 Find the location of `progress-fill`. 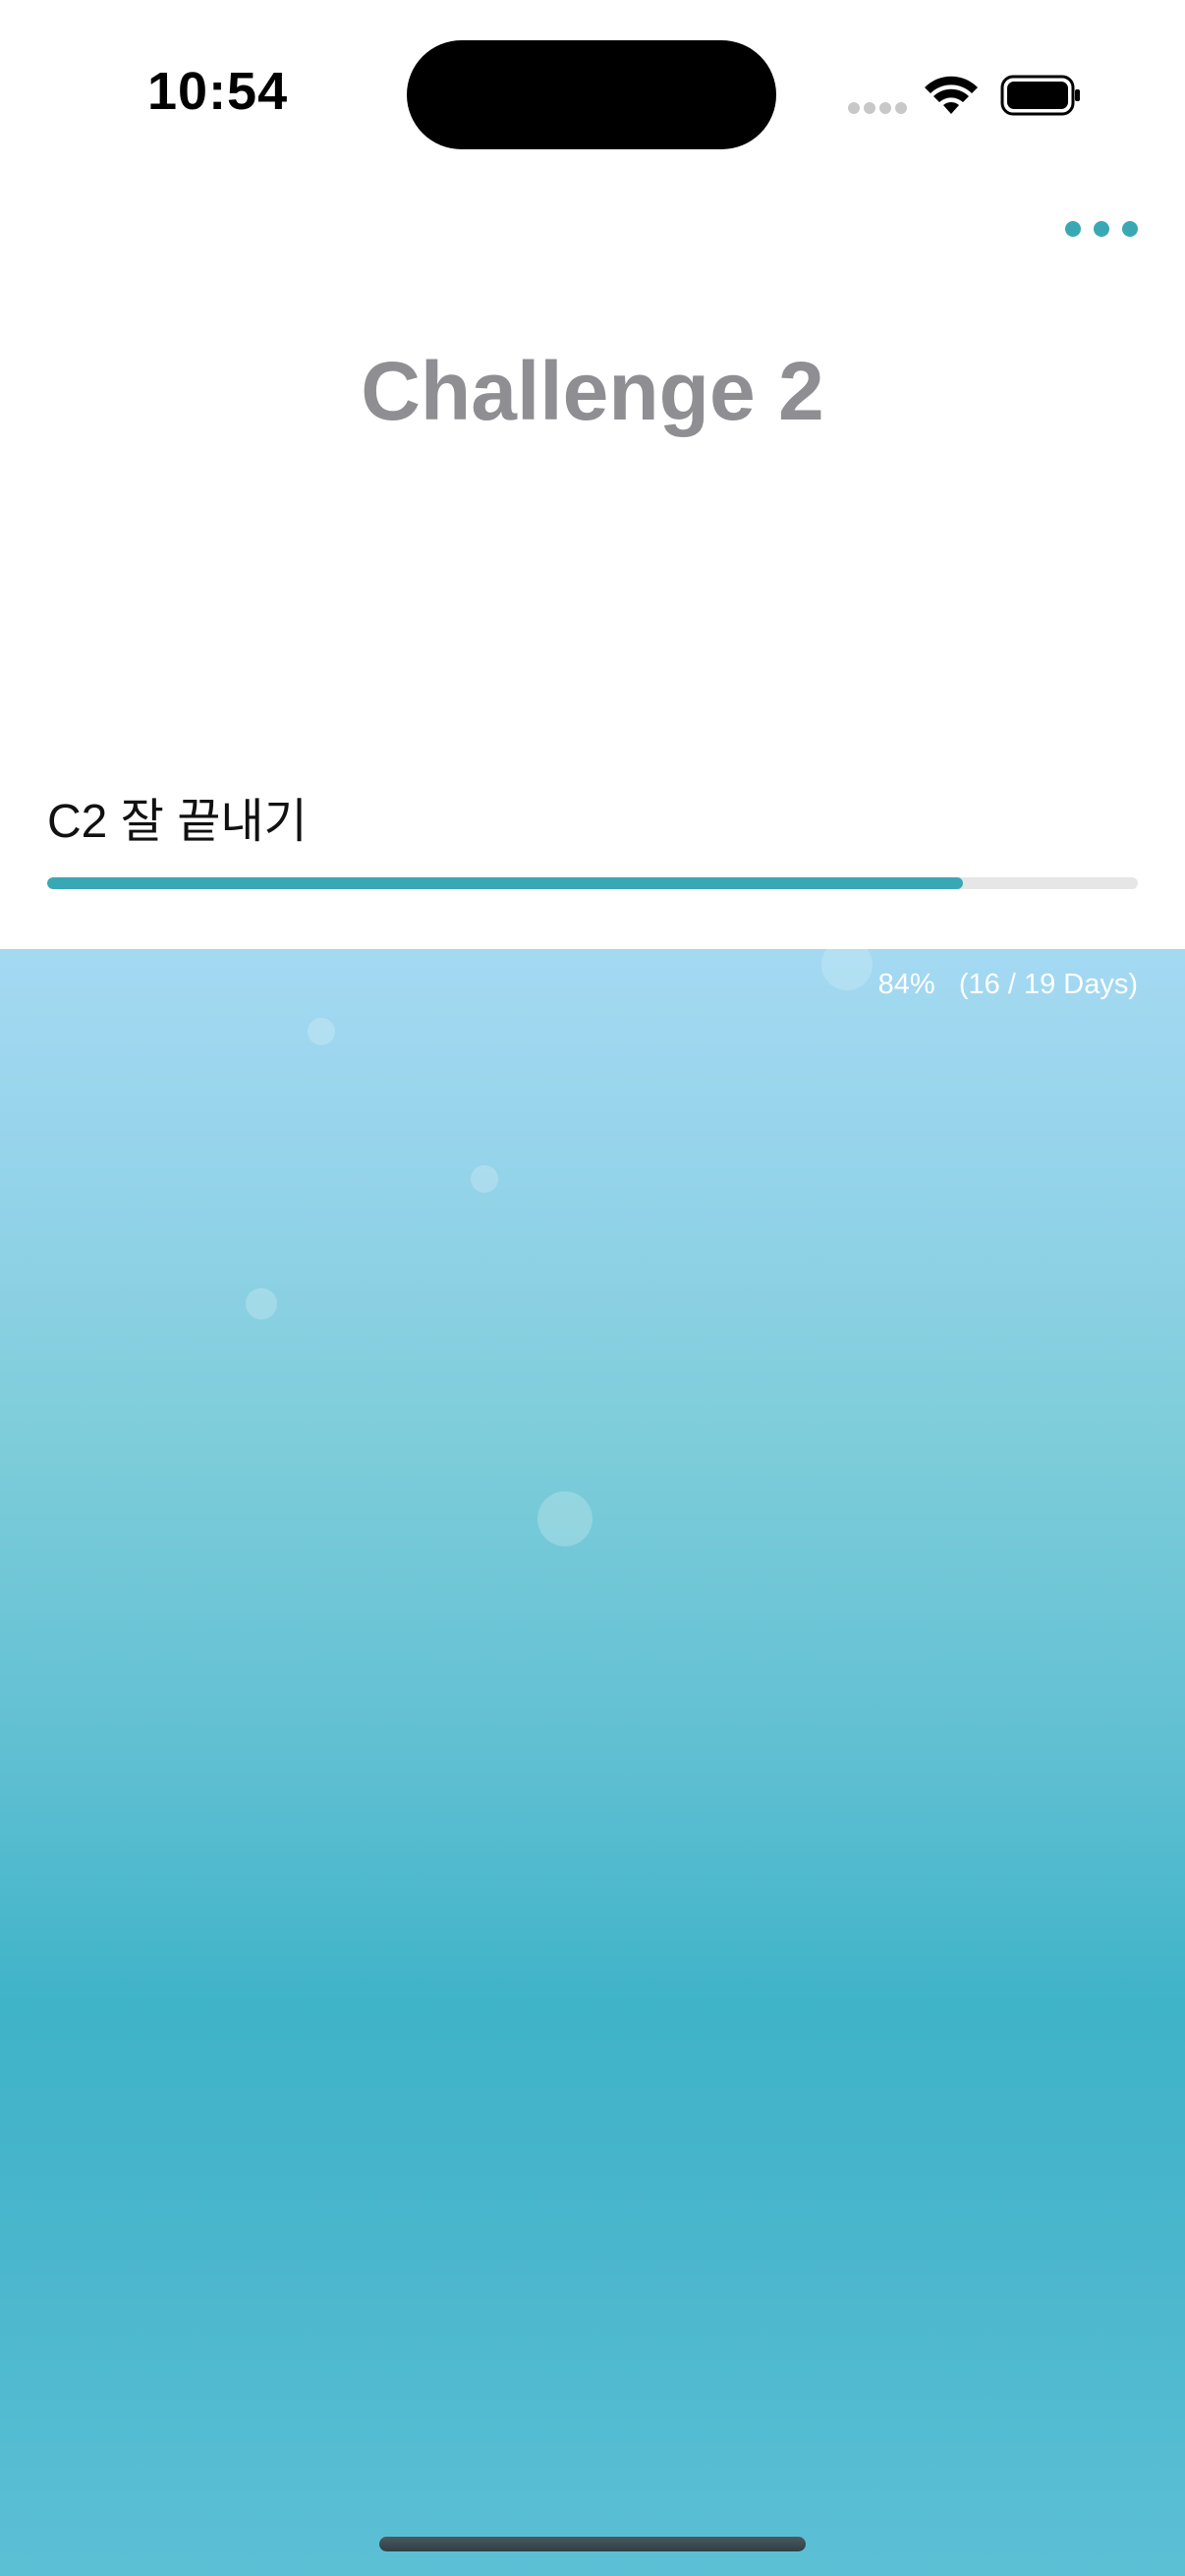

progress-fill is located at coordinates (505, 883).